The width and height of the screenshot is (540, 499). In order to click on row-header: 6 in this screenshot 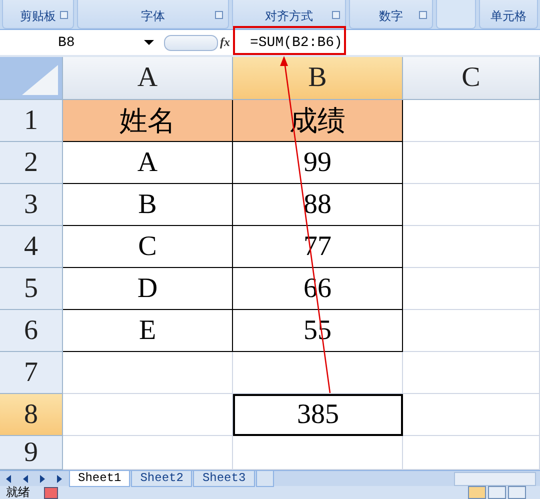, I will do `click(31, 331)`.